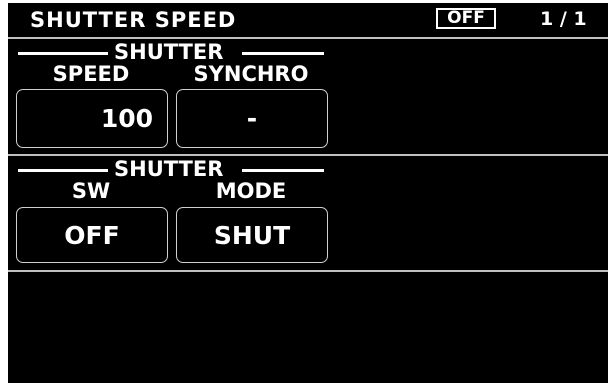  I want to click on speed-label: SPEED, so click(91, 74).